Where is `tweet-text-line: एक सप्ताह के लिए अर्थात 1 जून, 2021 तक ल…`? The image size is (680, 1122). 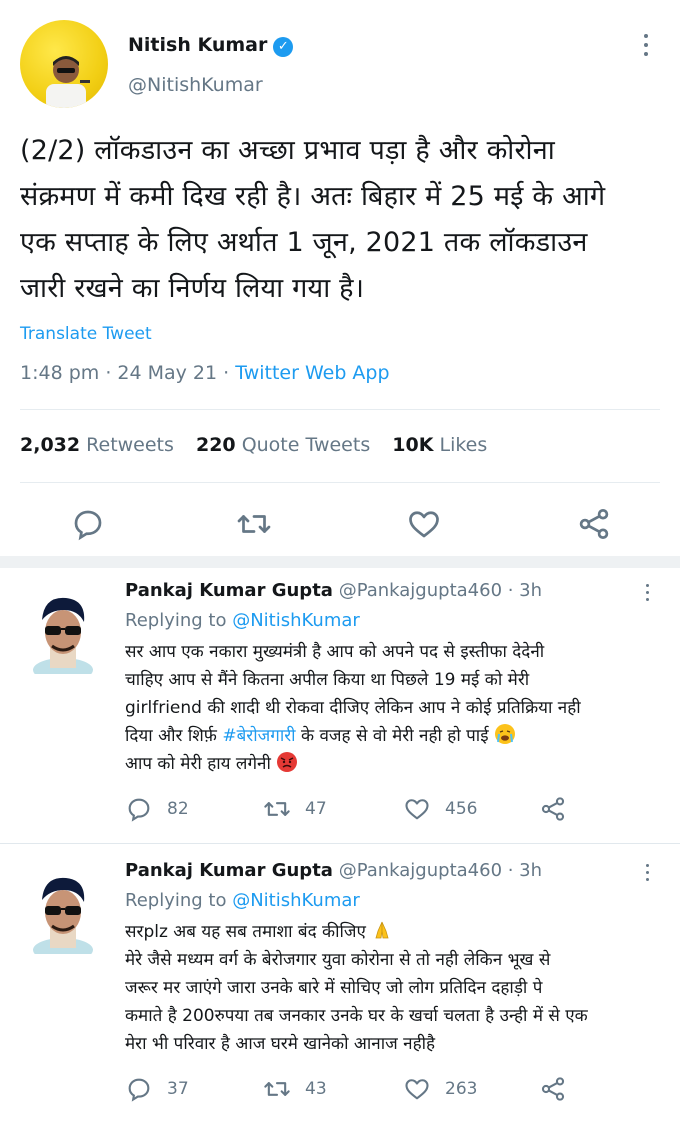 tweet-text-line: एक सप्ताह के लिए अर्थात 1 जून, 2021 तक ल… is located at coordinates (304, 242).